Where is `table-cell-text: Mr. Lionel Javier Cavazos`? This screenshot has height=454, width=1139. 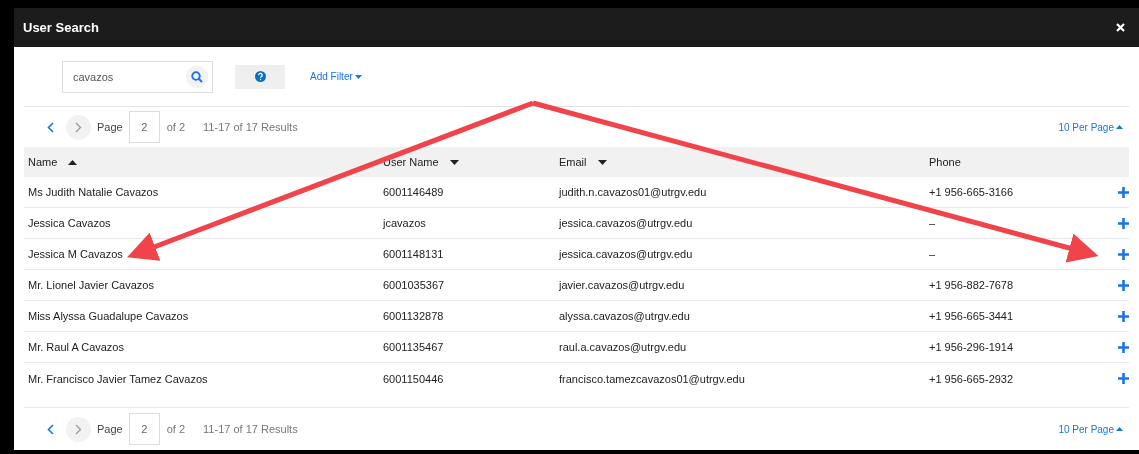 table-cell-text: Mr. Lionel Javier Cavazos is located at coordinates (91, 285).